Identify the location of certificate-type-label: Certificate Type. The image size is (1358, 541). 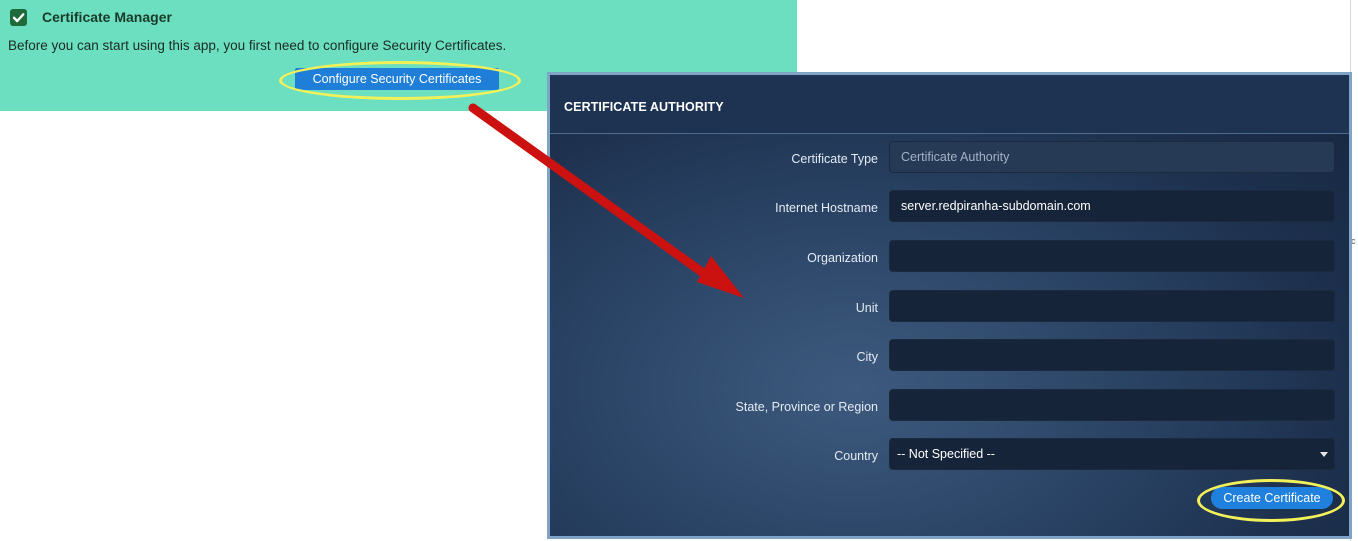
(834, 159).